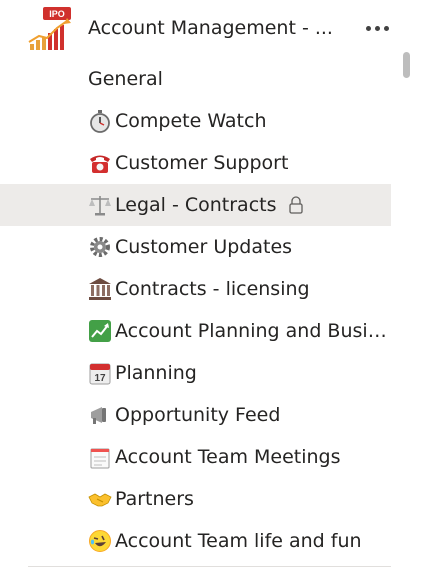  I want to click on team-logo-icon: IPO, so click(49, 28).